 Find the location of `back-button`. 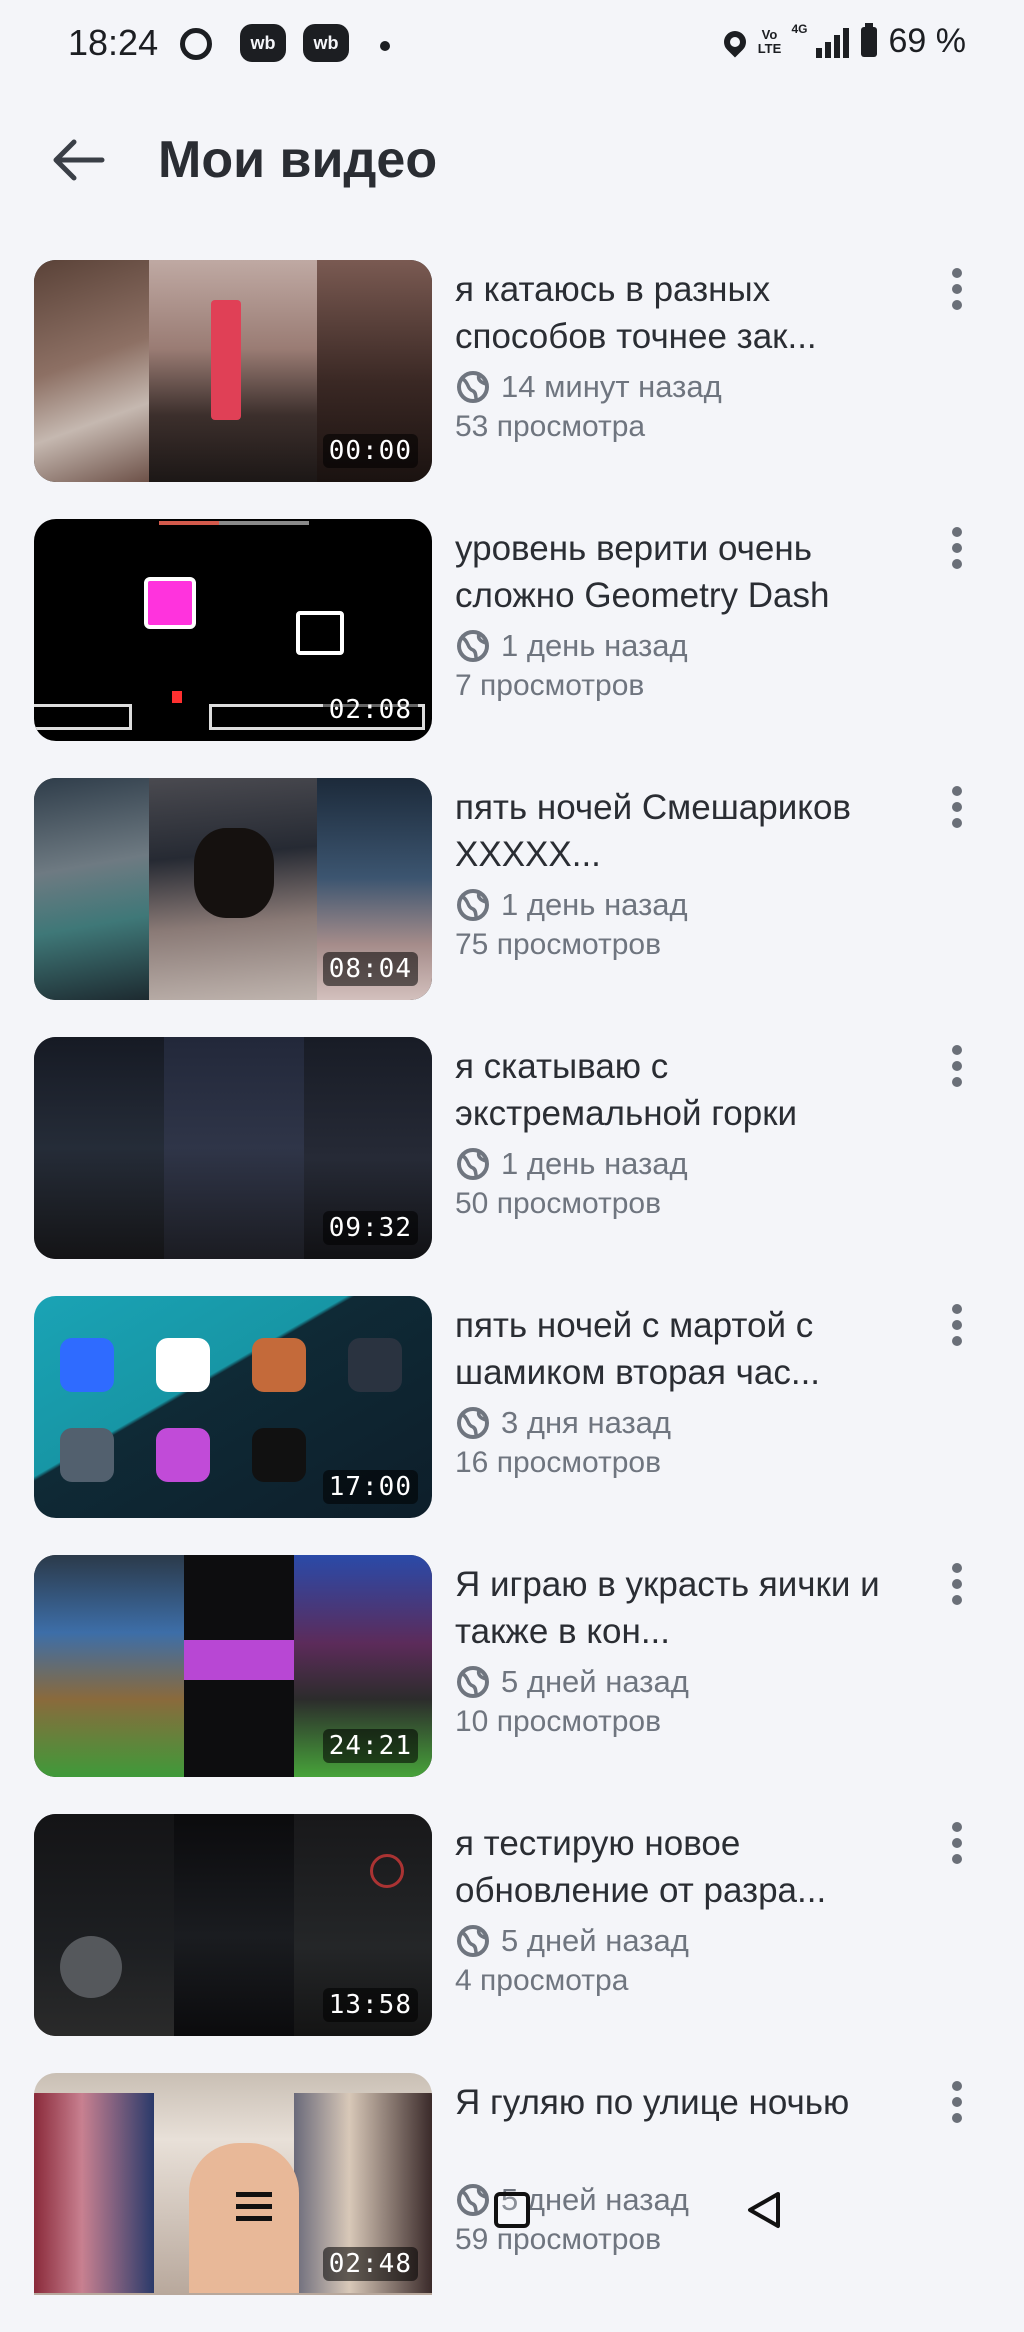

back-button is located at coordinates (78, 160).